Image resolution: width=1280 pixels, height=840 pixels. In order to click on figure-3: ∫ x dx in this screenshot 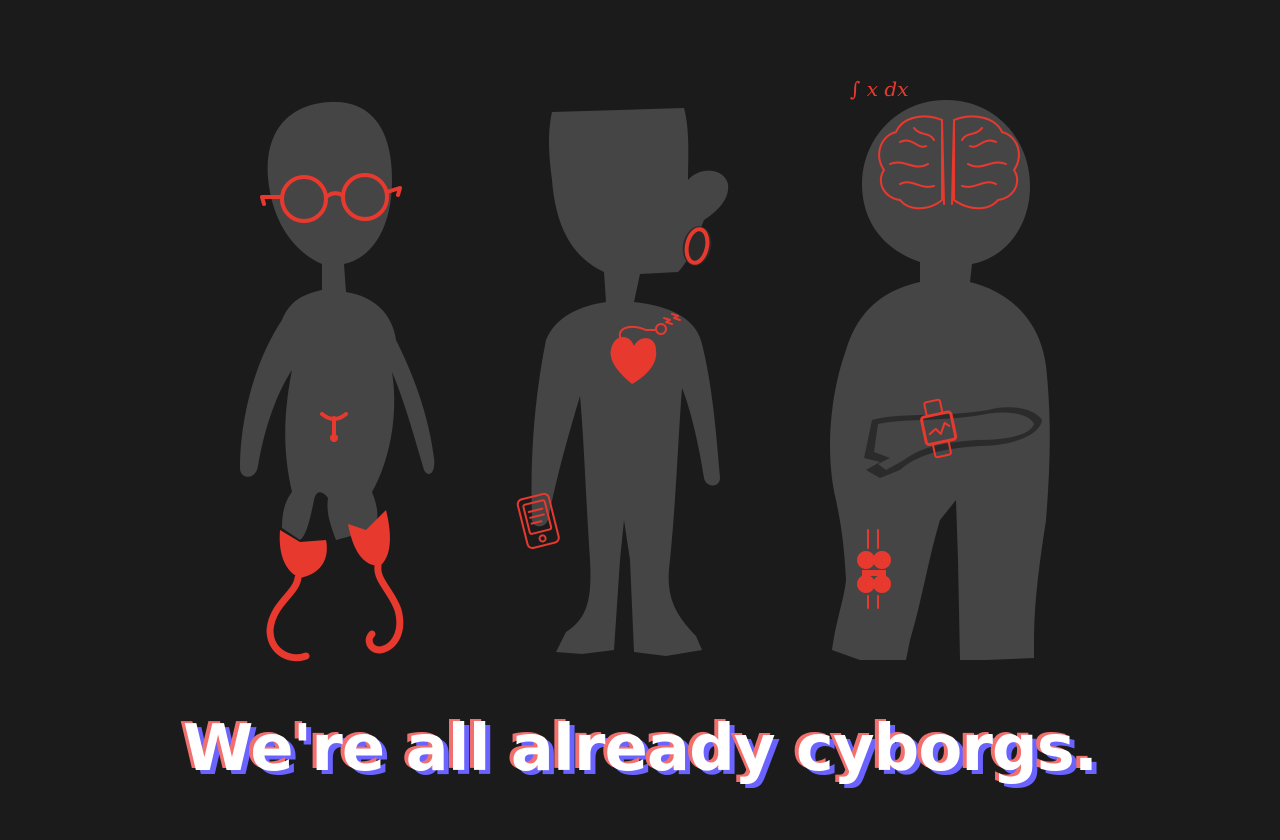, I will do `click(940, 368)`.